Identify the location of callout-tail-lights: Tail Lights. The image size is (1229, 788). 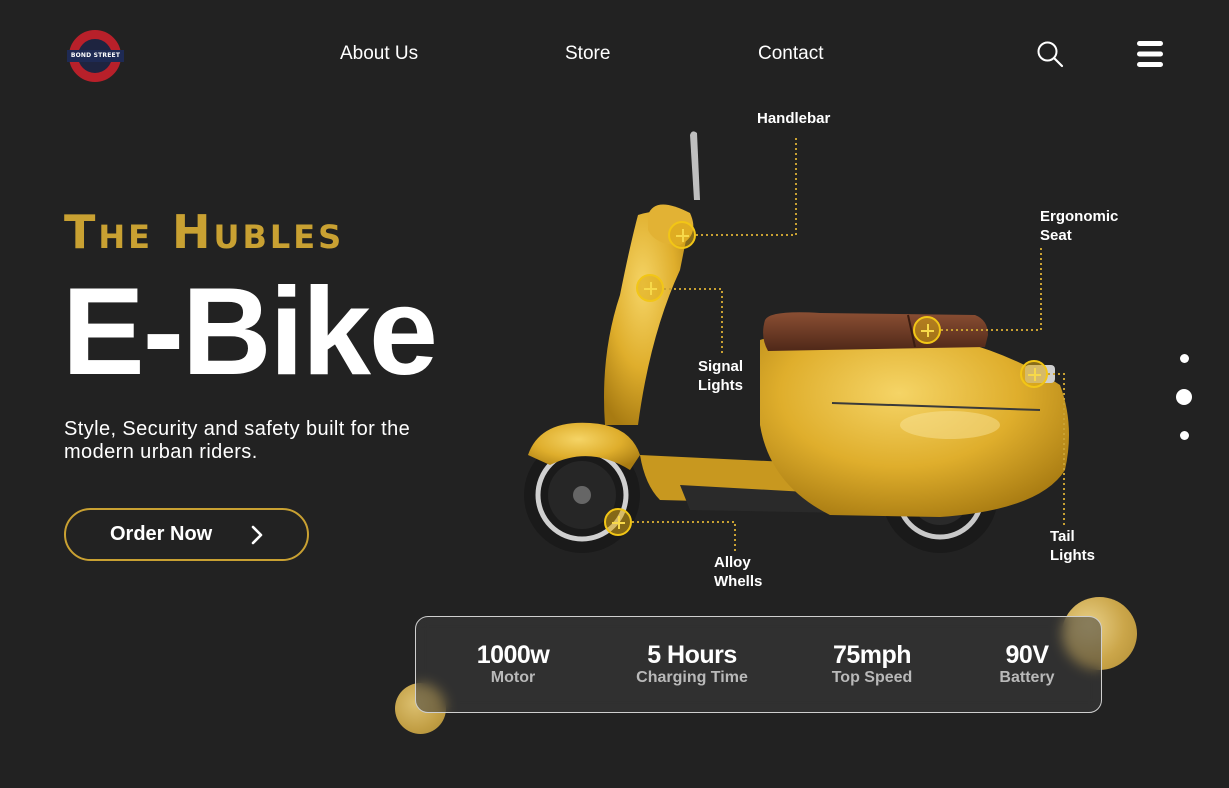
(1072, 546).